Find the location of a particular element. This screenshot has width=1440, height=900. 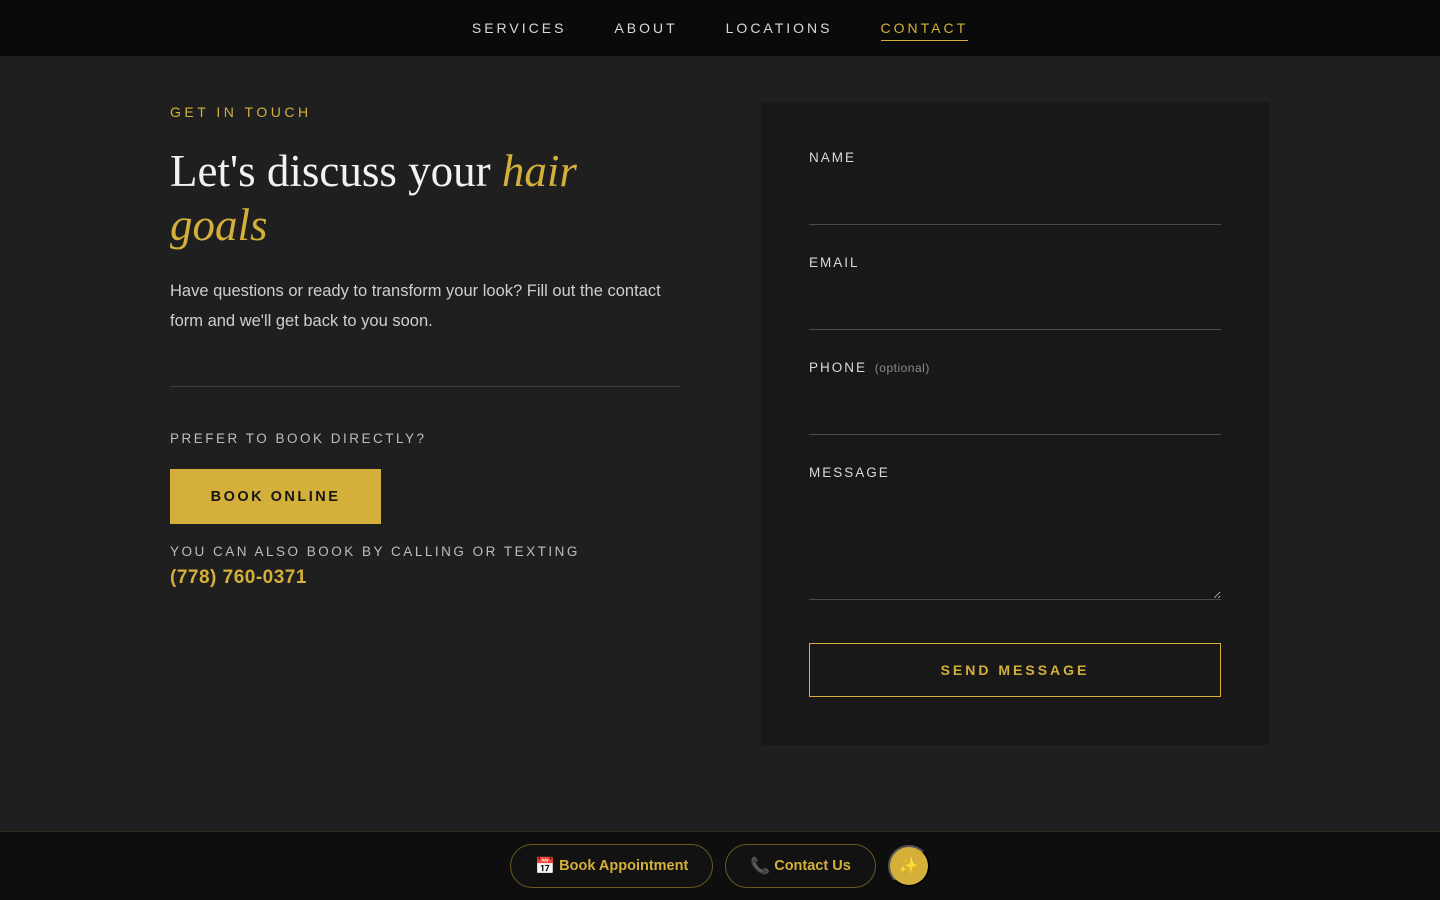

top-nav: SERVICES ABOUT LOCATIONS CONTACT is located at coordinates (720, 28).